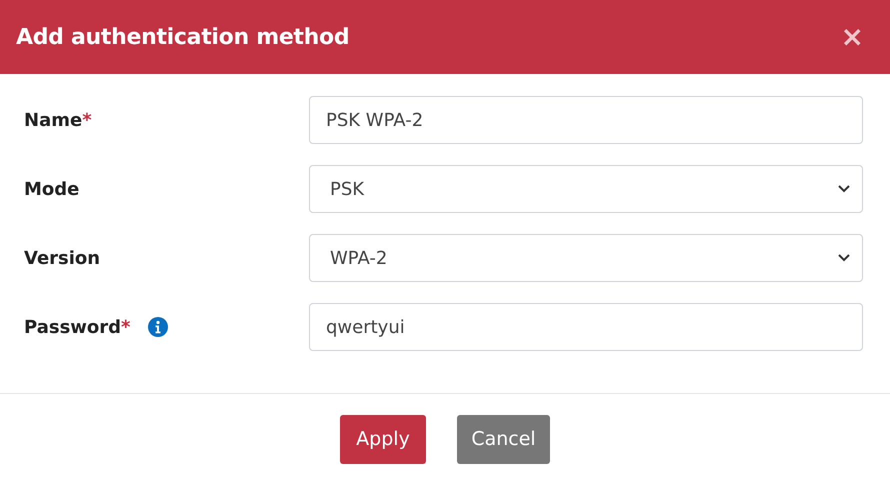  I want to click on cancel-button: Cancel, so click(503, 439).